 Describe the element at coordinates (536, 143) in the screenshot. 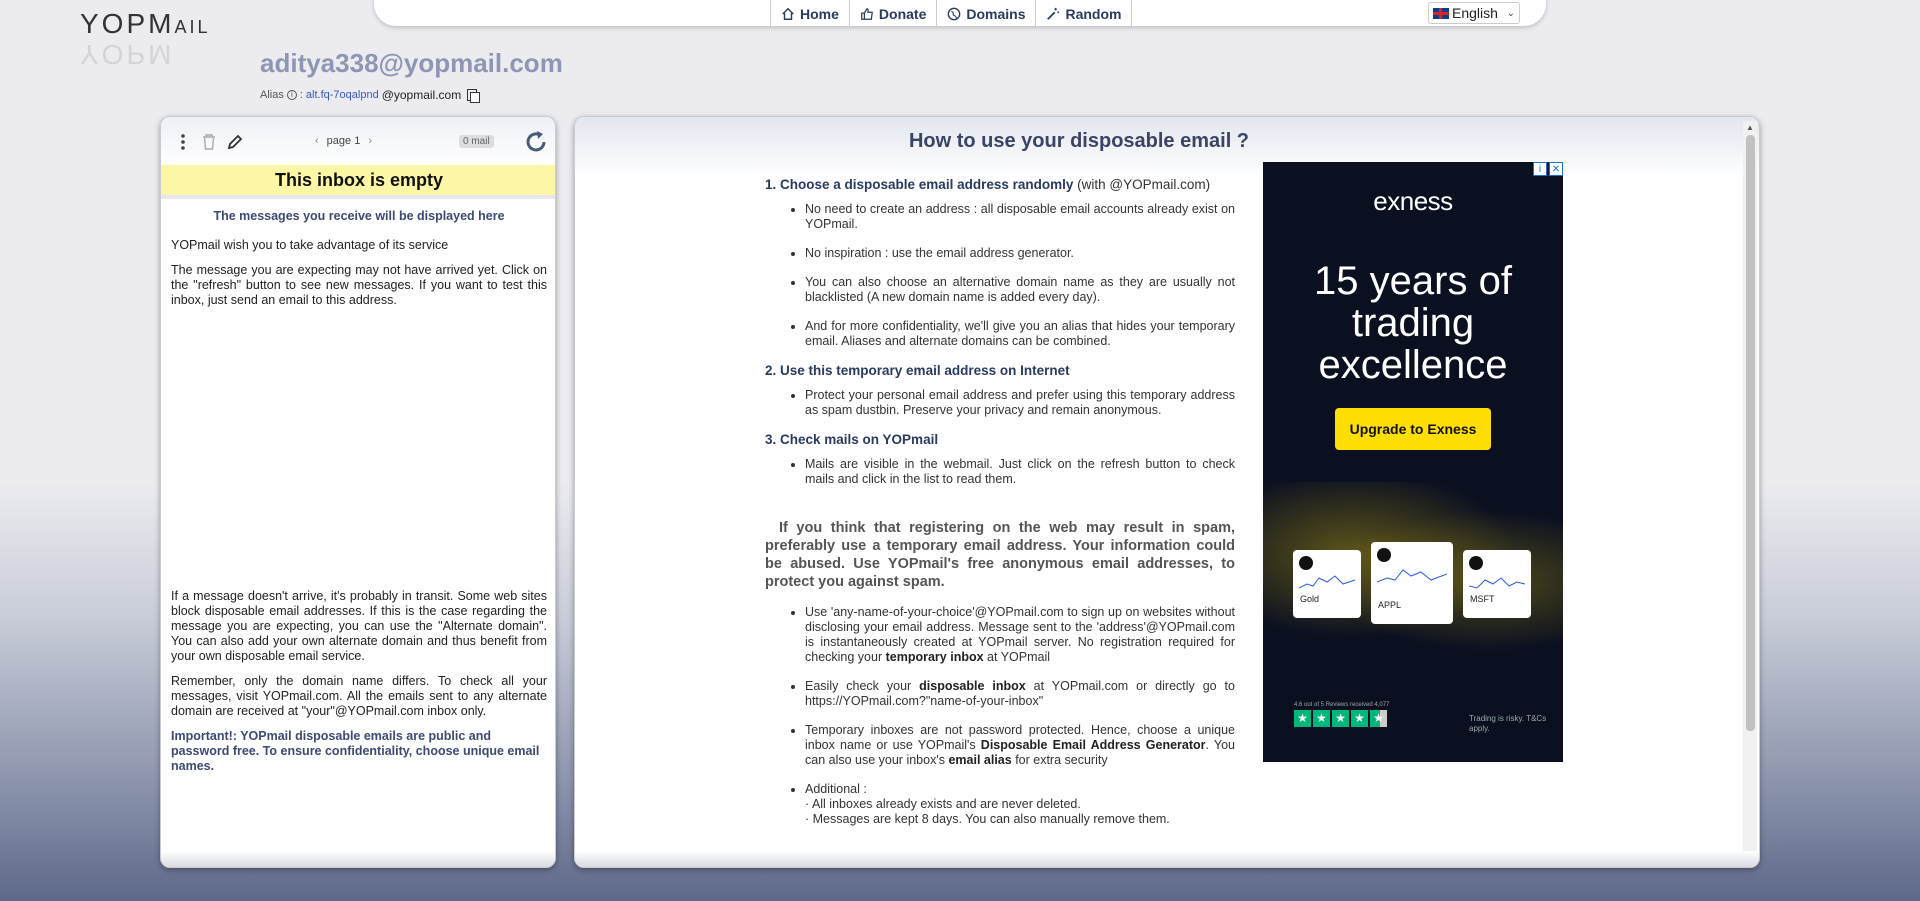

I see `refresh-icon` at that location.